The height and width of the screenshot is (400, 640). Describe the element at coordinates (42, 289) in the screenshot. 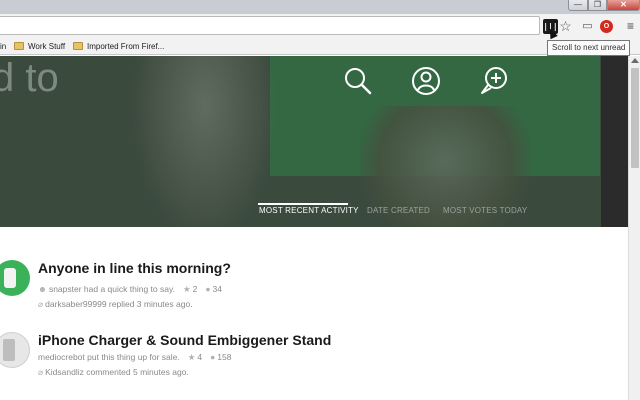

I see `user-icon: ☻` at that location.